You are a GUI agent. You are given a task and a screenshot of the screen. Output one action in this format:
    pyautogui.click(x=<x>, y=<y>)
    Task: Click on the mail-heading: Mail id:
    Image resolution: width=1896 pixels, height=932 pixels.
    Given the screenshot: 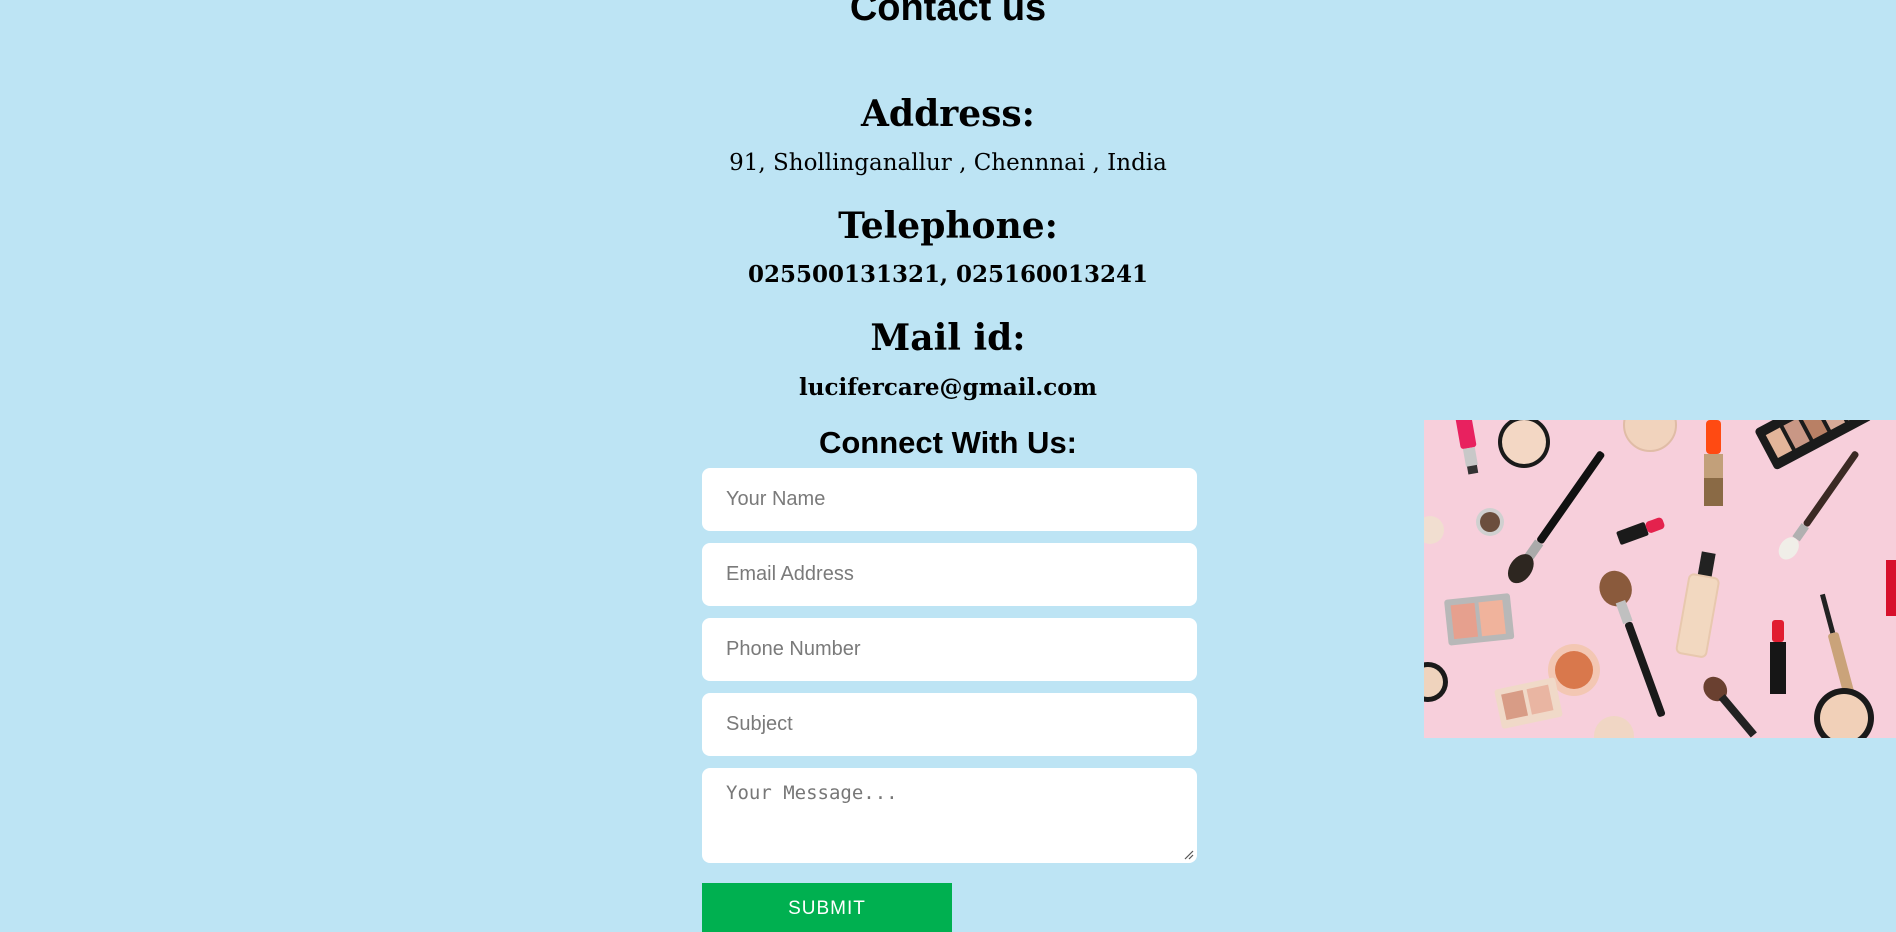 What is the action you would take?
    pyautogui.click(x=948, y=338)
    